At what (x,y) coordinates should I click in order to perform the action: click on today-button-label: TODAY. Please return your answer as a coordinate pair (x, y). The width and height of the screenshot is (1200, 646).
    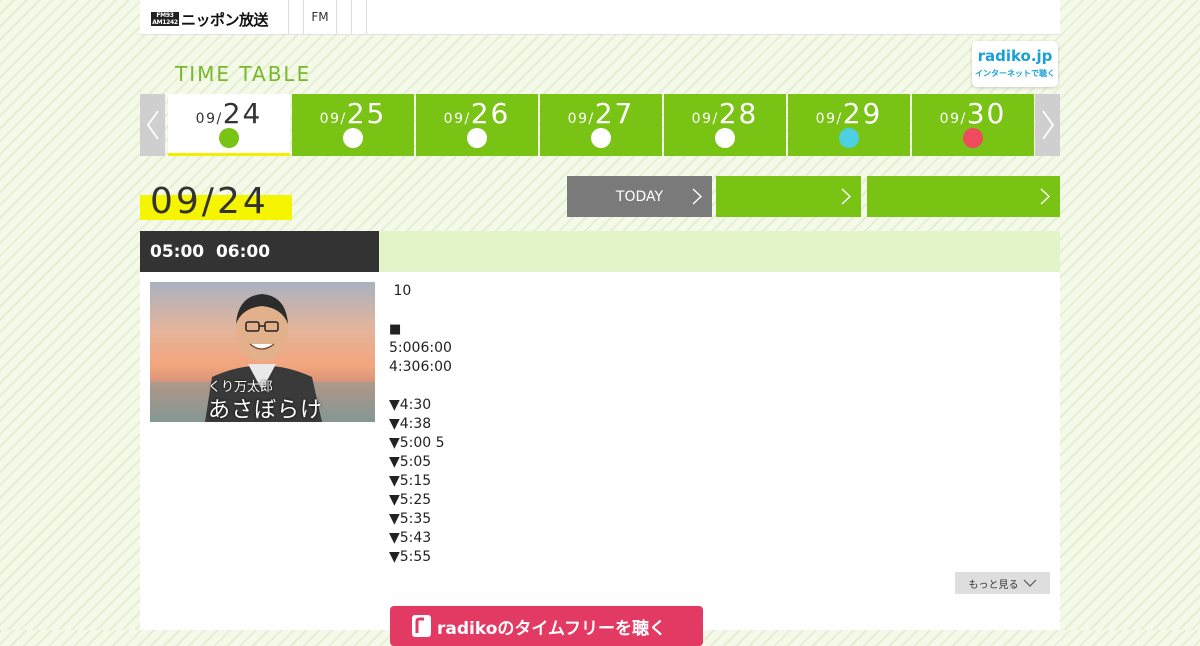
    Looking at the image, I should click on (639, 196).